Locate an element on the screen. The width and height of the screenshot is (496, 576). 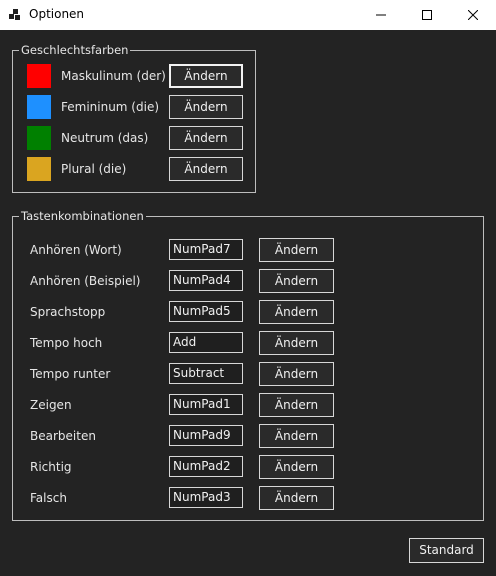
change-shortcut-listen-word-button: Ändern is located at coordinates (296, 250).